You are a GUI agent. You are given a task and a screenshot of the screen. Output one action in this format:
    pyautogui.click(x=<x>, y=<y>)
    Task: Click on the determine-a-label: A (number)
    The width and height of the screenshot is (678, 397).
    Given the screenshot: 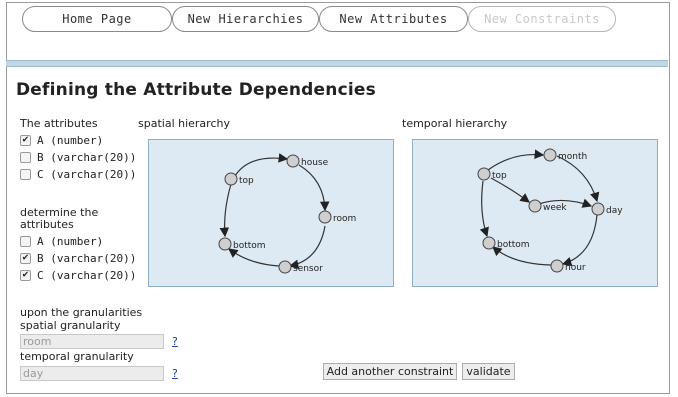 What is the action you would take?
    pyautogui.click(x=70, y=241)
    